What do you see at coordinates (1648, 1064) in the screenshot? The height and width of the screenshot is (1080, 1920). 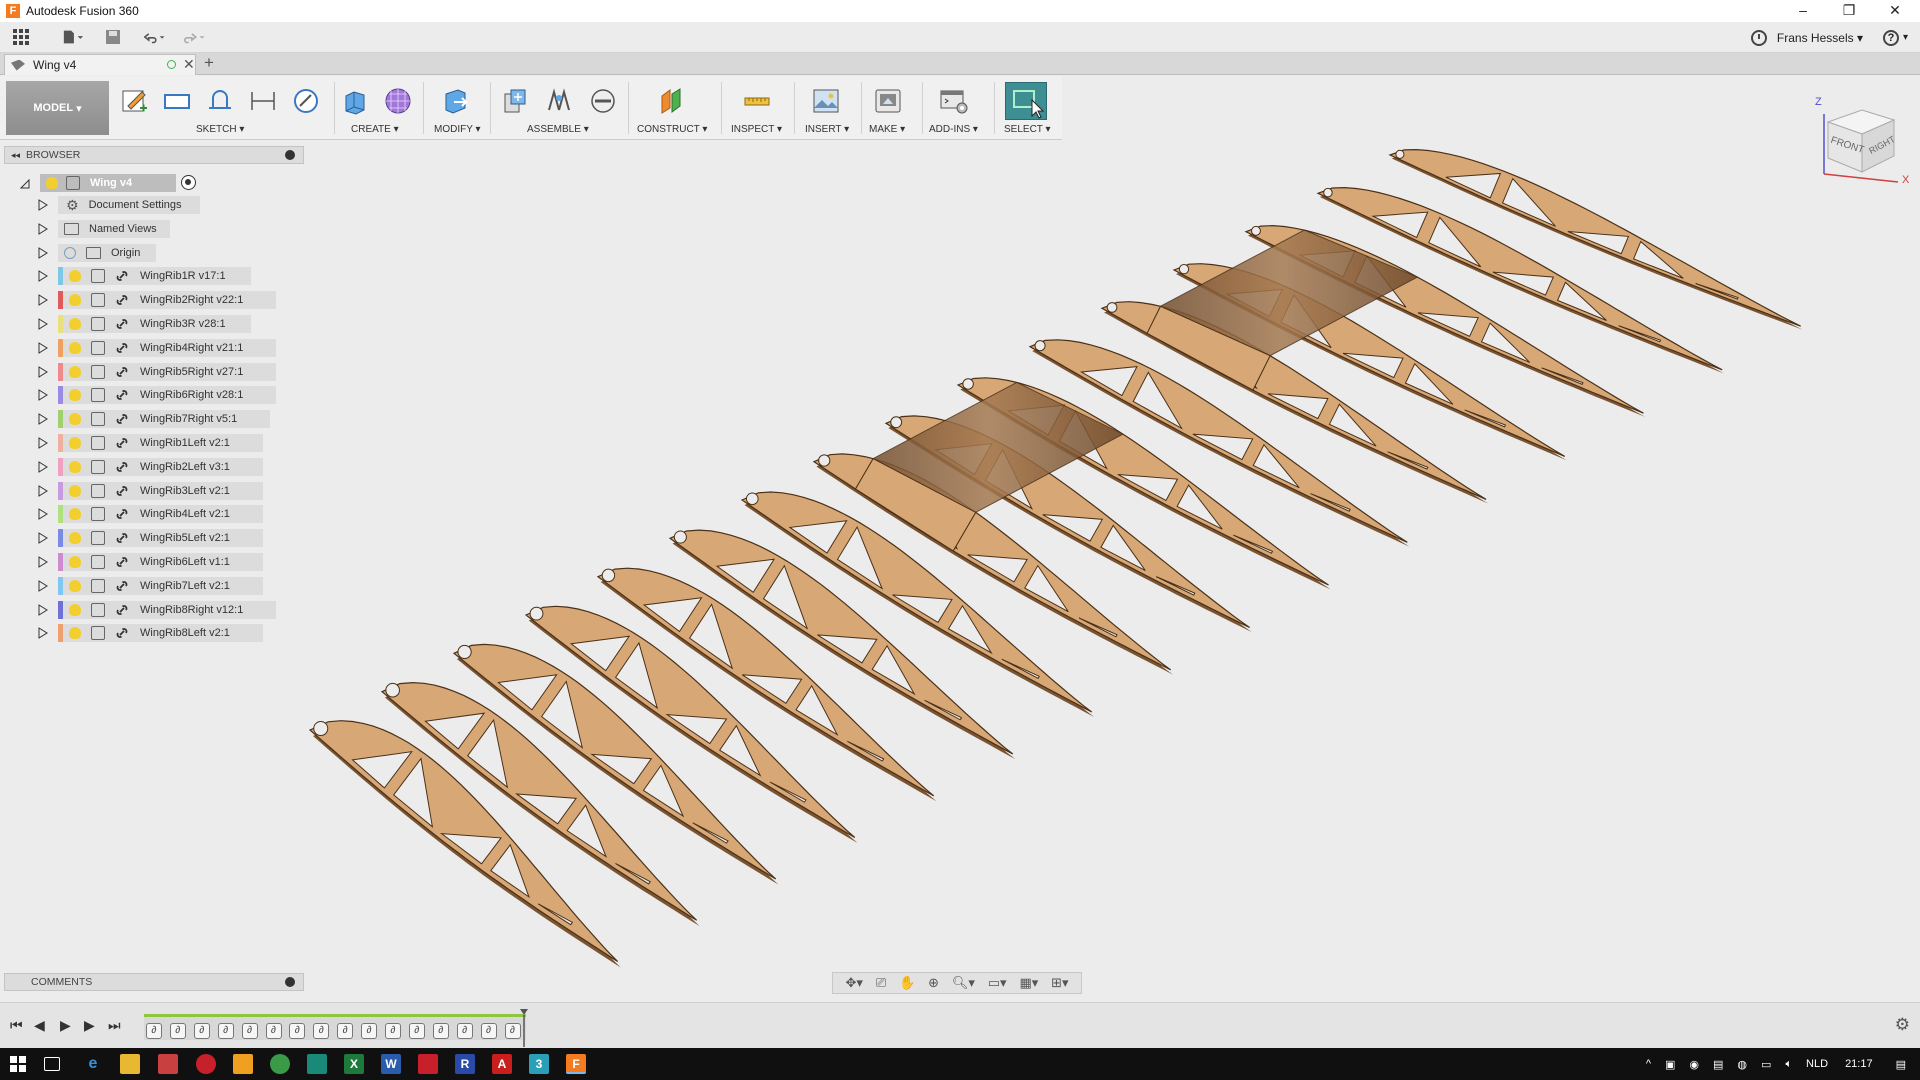 I see `tray-overflow-icon: ^` at bounding box center [1648, 1064].